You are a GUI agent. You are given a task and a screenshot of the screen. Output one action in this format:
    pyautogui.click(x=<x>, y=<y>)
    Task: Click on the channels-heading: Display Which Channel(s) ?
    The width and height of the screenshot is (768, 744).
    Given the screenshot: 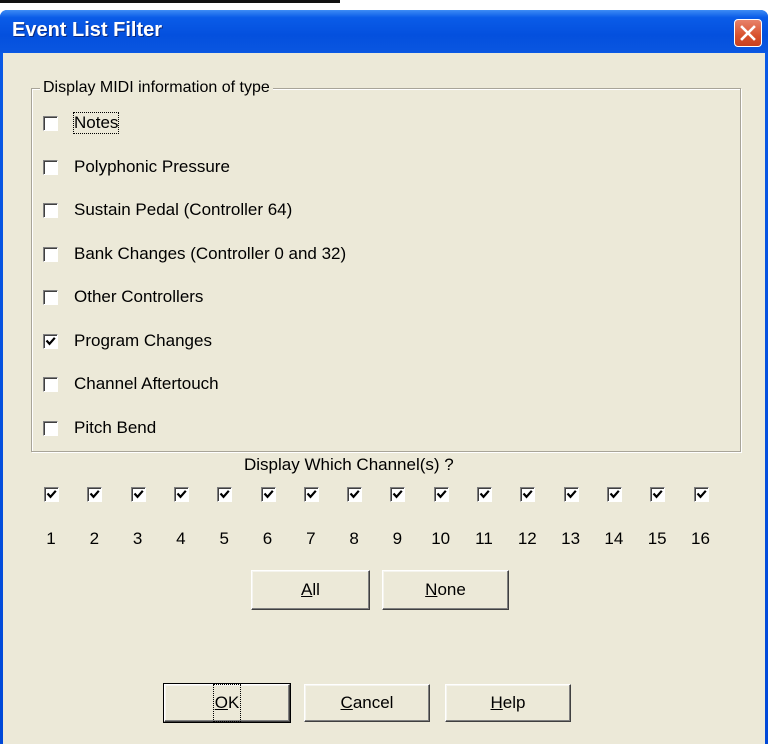 What is the action you would take?
    pyautogui.click(x=349, y=464)
    